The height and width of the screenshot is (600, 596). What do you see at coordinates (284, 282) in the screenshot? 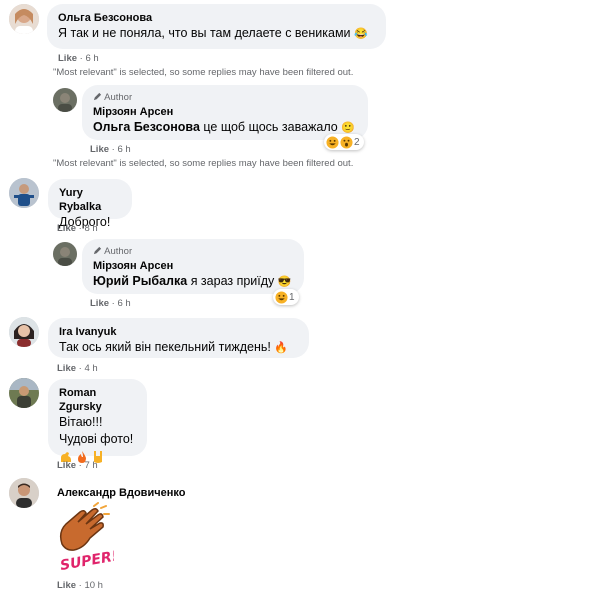
I see `sunglasses-emoji: 😎` at bounding box center [284, 282].